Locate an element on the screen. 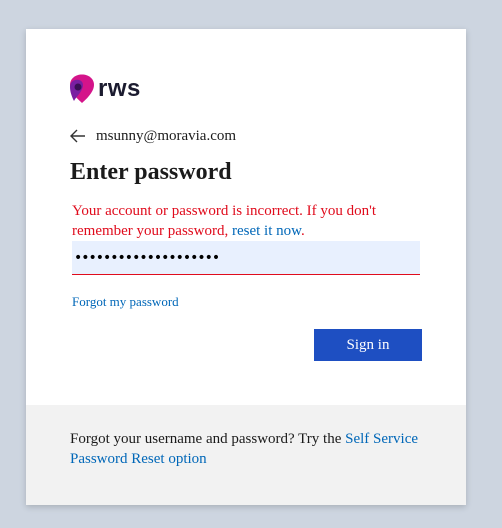 This screenshot has width=502, height=528. sign-in-button: Sign in is located at coordinates (368, 345).